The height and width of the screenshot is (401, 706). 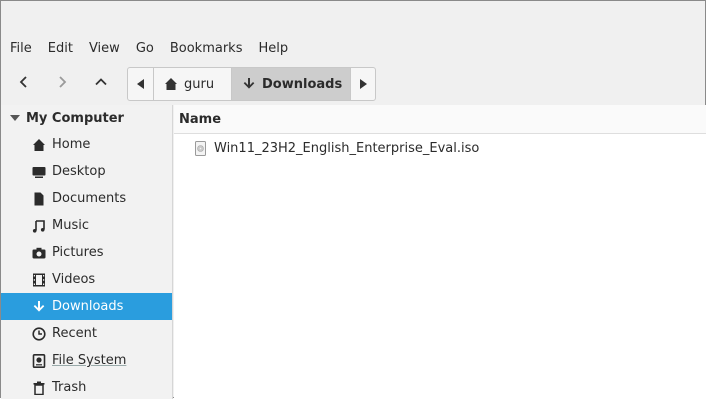 What do you see at coordinates (206, 48) in the screenshot?
I see `menu-bookmarks: Bookmarks` at bounding box center [206, 48].